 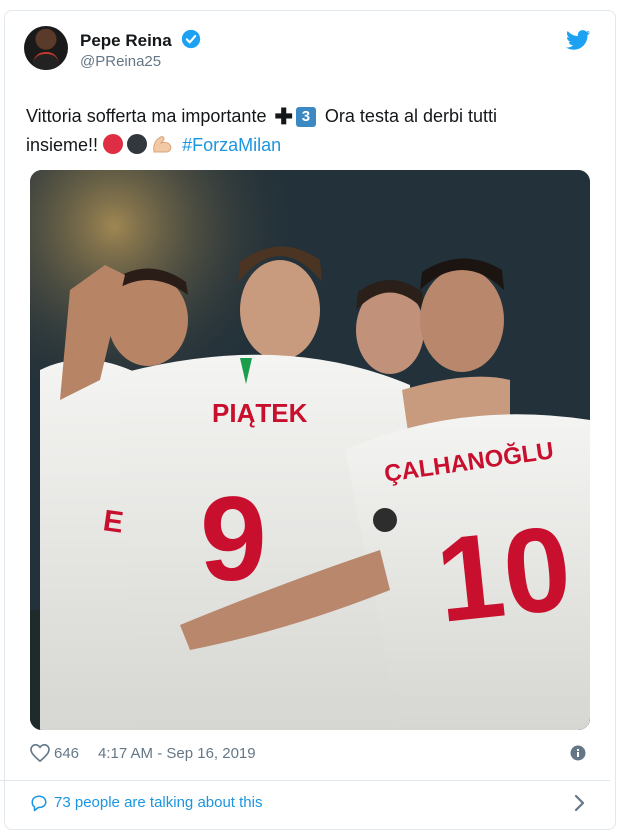 What do you see at coordinates (305, 780) in the screenshot?
I see `divider` at bounding box center [305, 780].